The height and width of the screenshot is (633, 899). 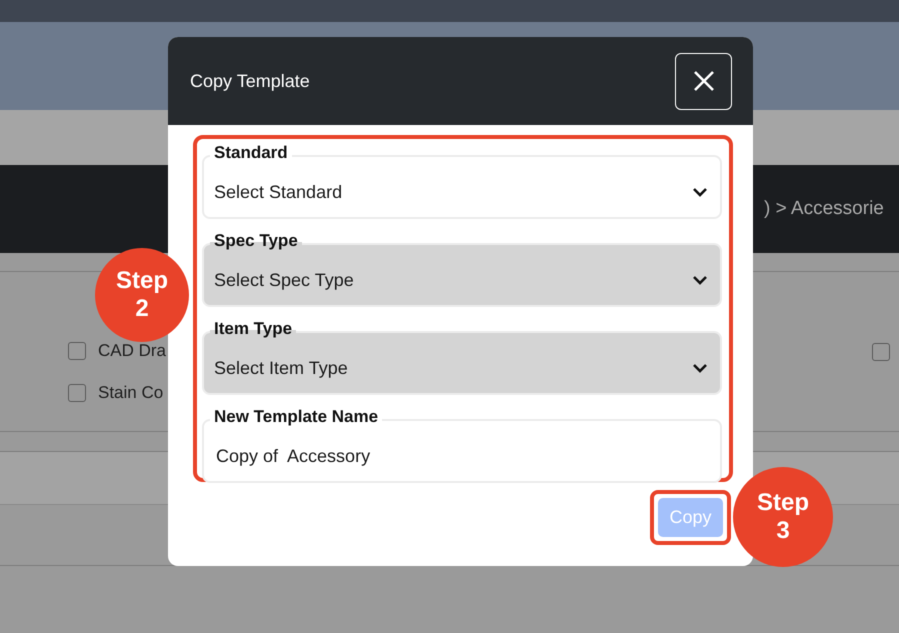 I want to click on select-placeholder: Select Standard, so click(x=278, y=192).